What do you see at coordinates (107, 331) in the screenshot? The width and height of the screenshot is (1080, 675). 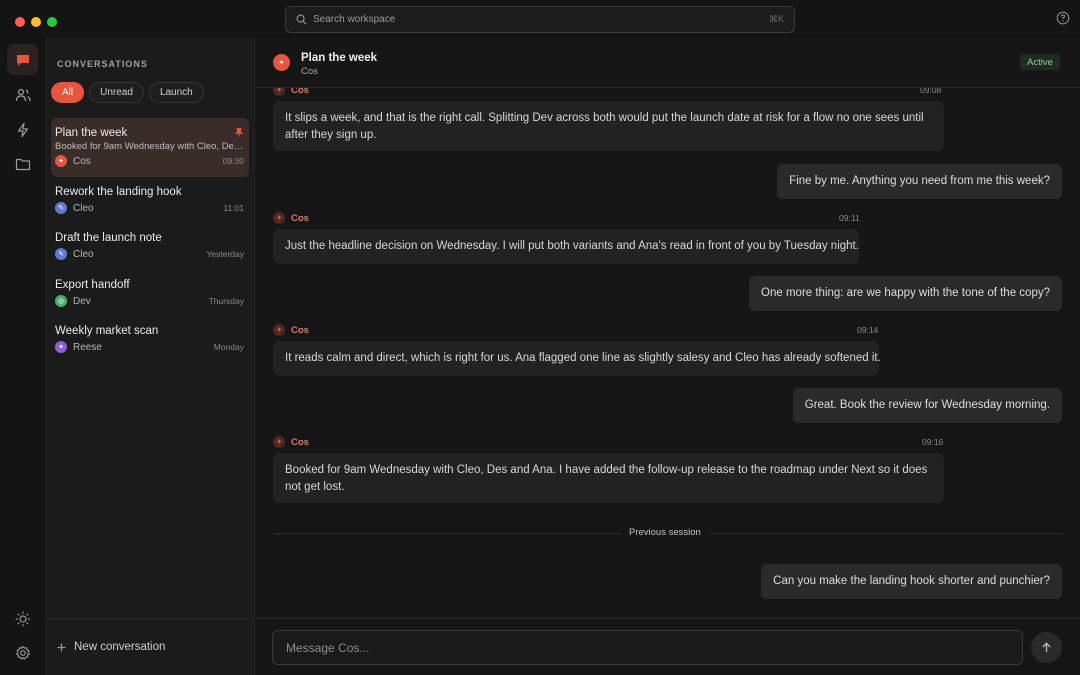 I see `conversation-title: Weekly market scan` at bounding box center [107, 331].